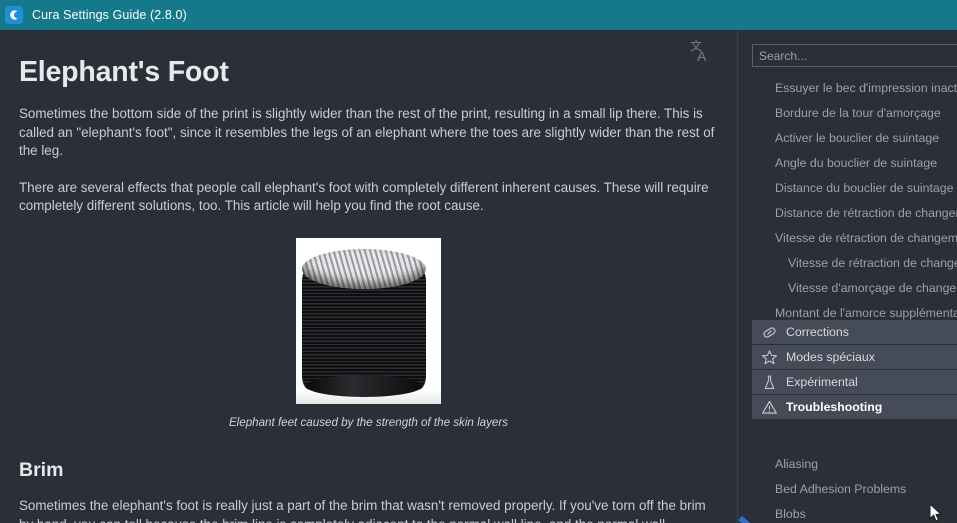 The height and width of the screenshot is (523, 957). What do you see at coordinates (834, 407) in the screenshot?
I see `category-label: Troubleshooting` at bounding box center [834, 407].